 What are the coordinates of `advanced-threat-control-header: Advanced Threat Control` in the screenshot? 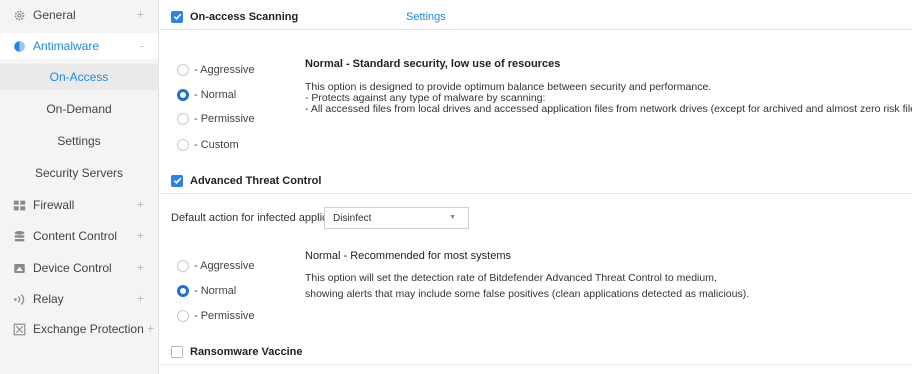 It's located at (535, 181).